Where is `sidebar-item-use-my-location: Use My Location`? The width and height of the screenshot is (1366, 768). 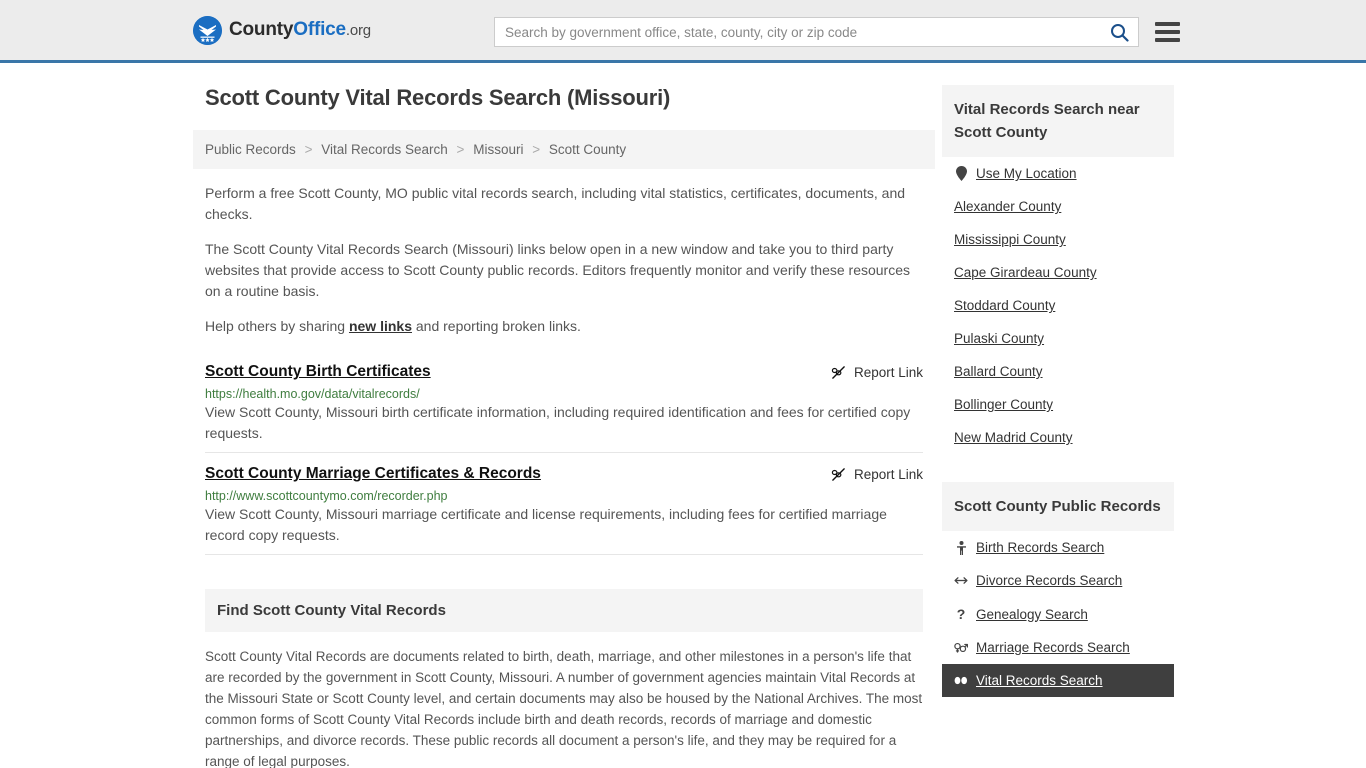
sidebar-item-use-my-location: Use My Location is located at coordinates (1058, 173).